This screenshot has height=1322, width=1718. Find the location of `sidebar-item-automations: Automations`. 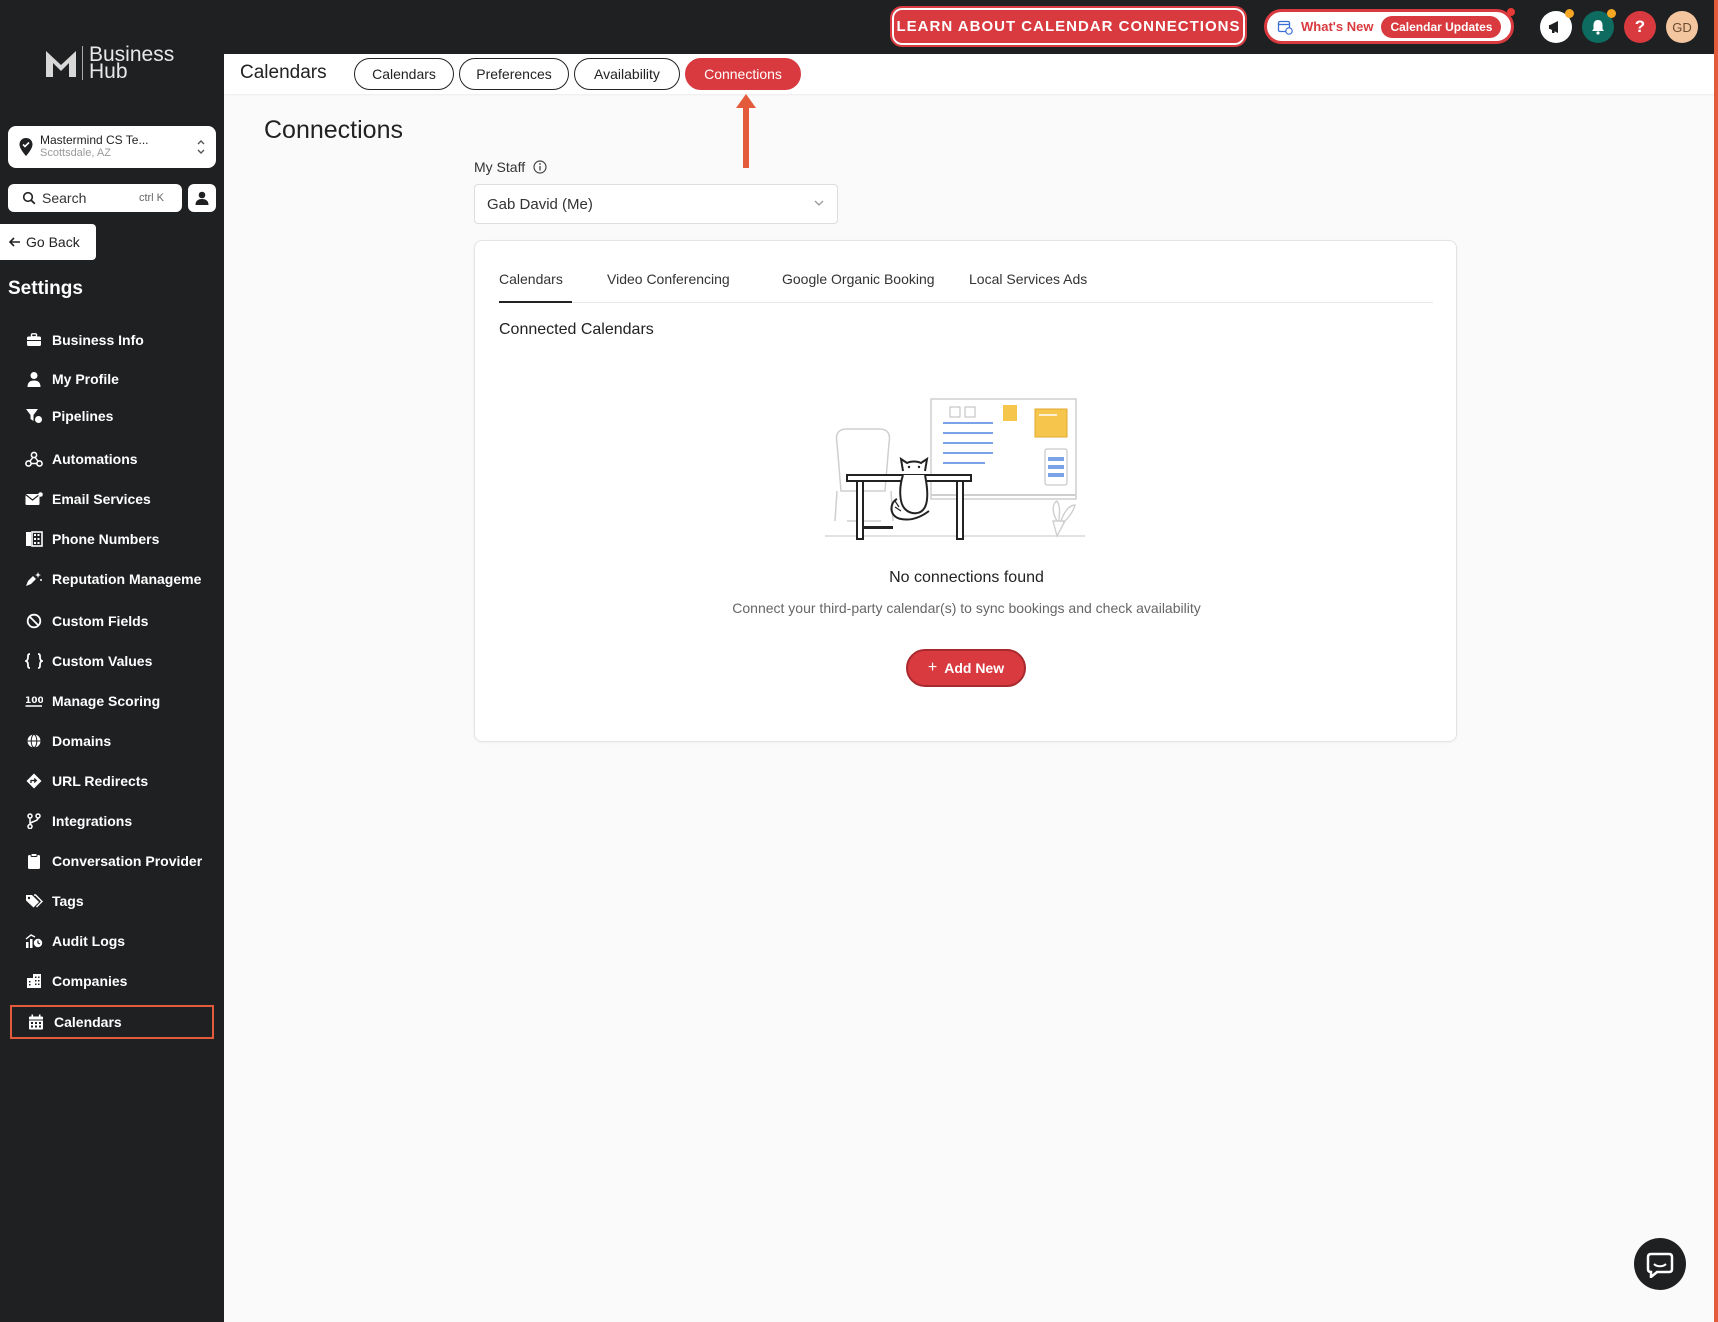

sidebar-item-automations: Automations is located at coordinates (119, 459).